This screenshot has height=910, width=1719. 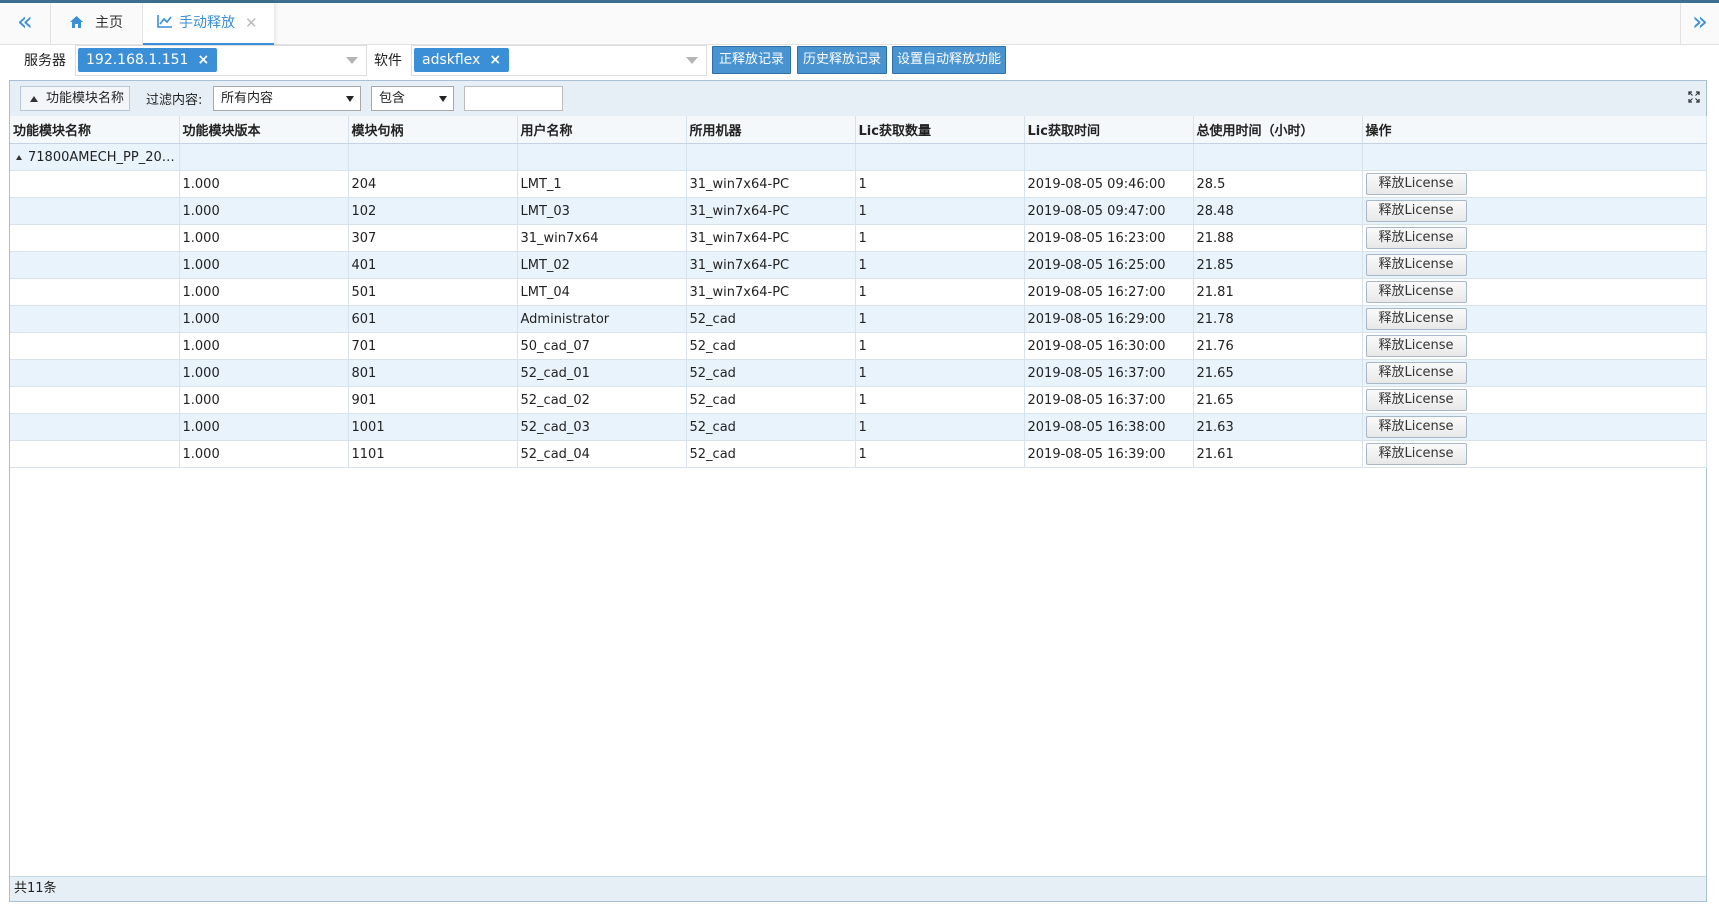 I want to click on collapse-triangle-icon, so click(x=19, y=157).